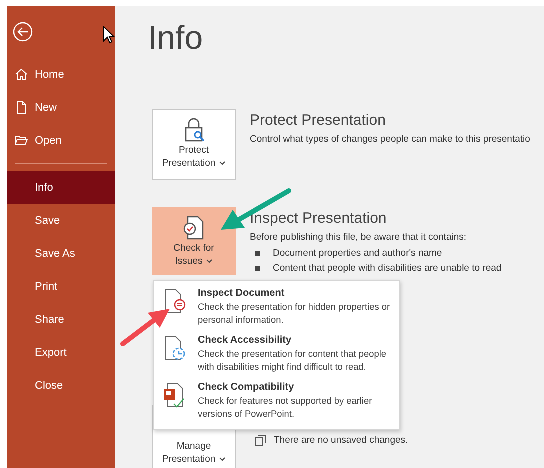 The width and height of the screenshot is (544, 468). I want to click on sidebar-item: Open, so click(61, 140).